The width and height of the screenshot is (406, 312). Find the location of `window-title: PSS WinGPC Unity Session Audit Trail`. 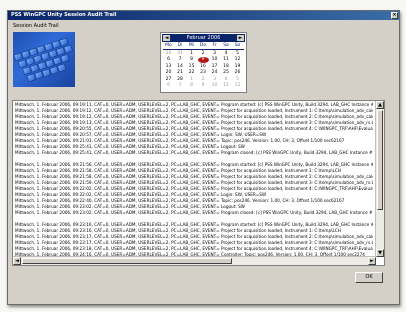

window-title: PSS WinGPC Unity Session Audit Trail is located at coordinates (64, 15).